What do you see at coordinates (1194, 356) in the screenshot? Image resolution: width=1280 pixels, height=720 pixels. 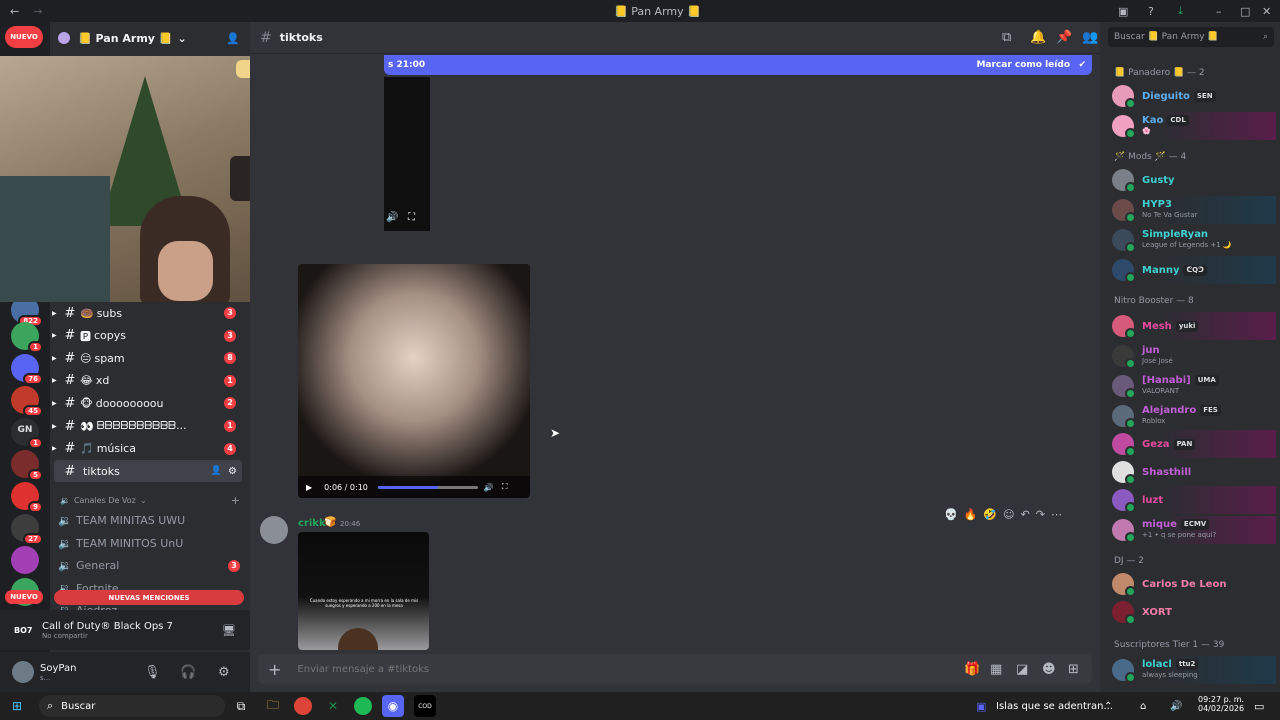 I see `member-item-7: jun José José` at bounding box center [1194, 356].